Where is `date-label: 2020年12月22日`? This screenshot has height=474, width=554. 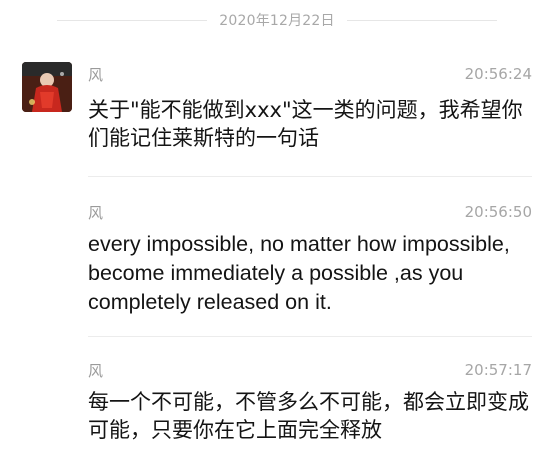 date-label: 2020年12月22日 is located at coordinates (277, 21).